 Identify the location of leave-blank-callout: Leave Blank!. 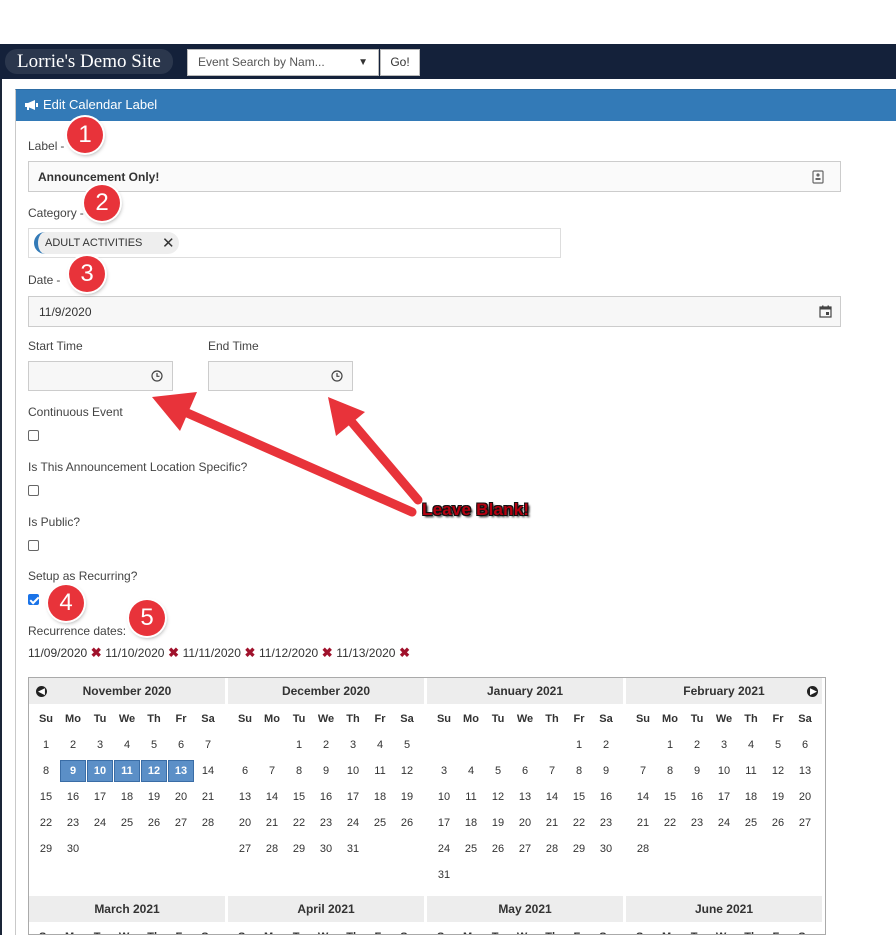
(476, 509).